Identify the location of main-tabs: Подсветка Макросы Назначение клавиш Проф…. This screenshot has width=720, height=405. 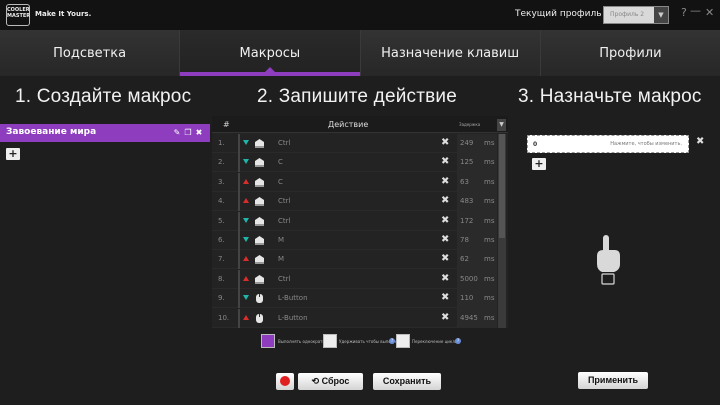
(360, 53).